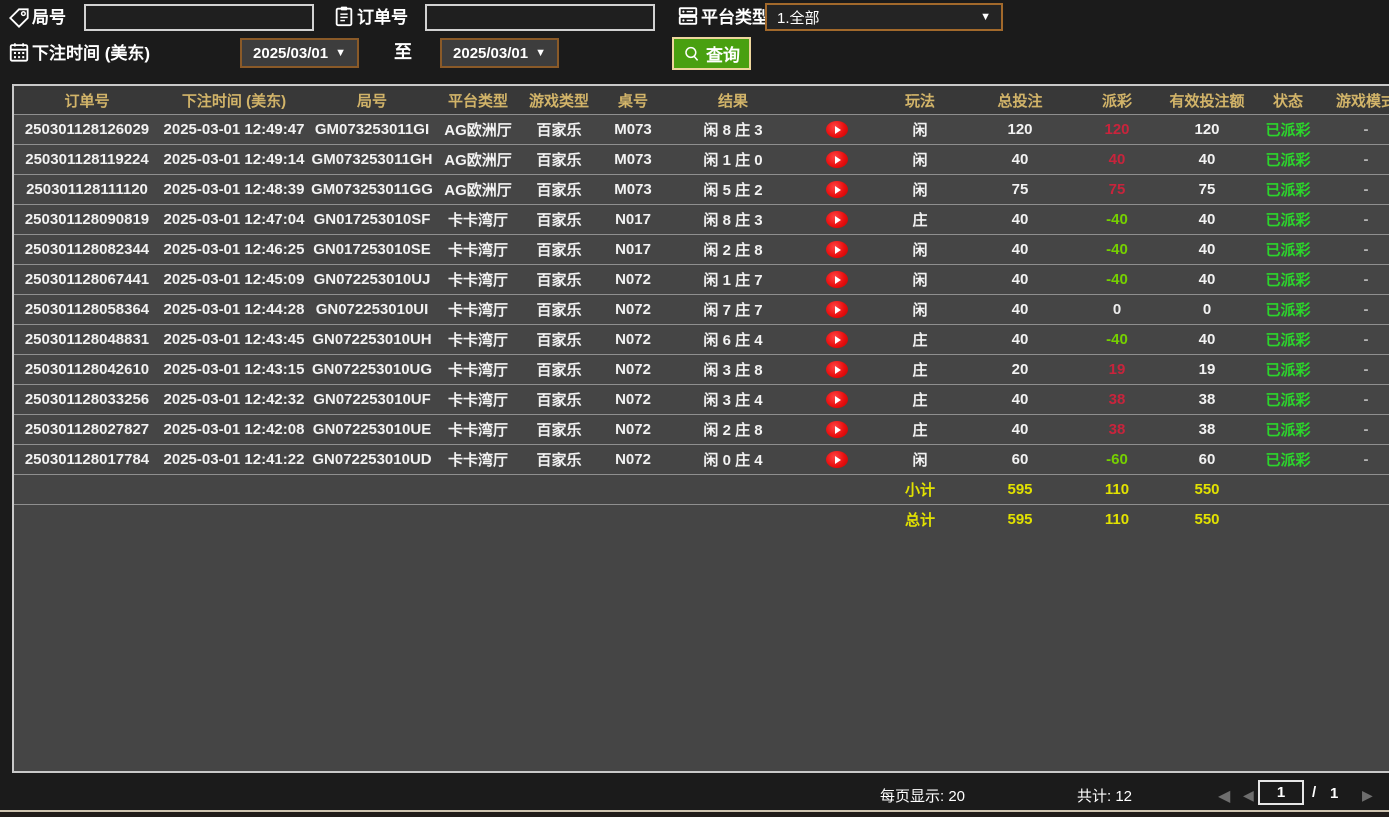 The image size is (1389, 817). What do you see at coordinates (1020, 519) in the screenshot?
I see `total-row-bet-total: 595` at bounding box center [1020, 519].